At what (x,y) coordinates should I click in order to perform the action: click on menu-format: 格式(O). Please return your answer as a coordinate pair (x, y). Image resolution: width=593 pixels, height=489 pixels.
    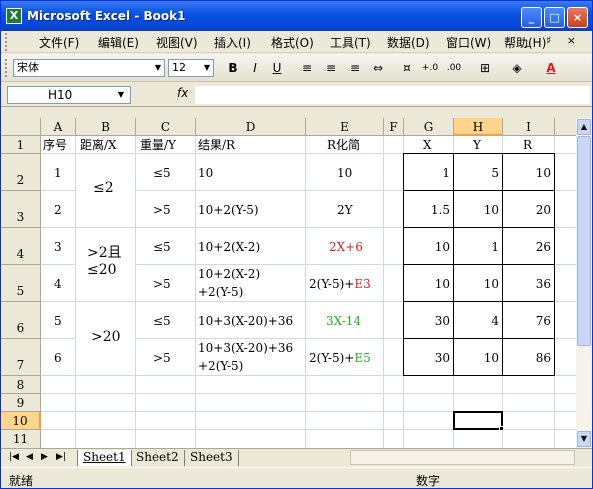
    Looking at the image, I should click on (292, 42).